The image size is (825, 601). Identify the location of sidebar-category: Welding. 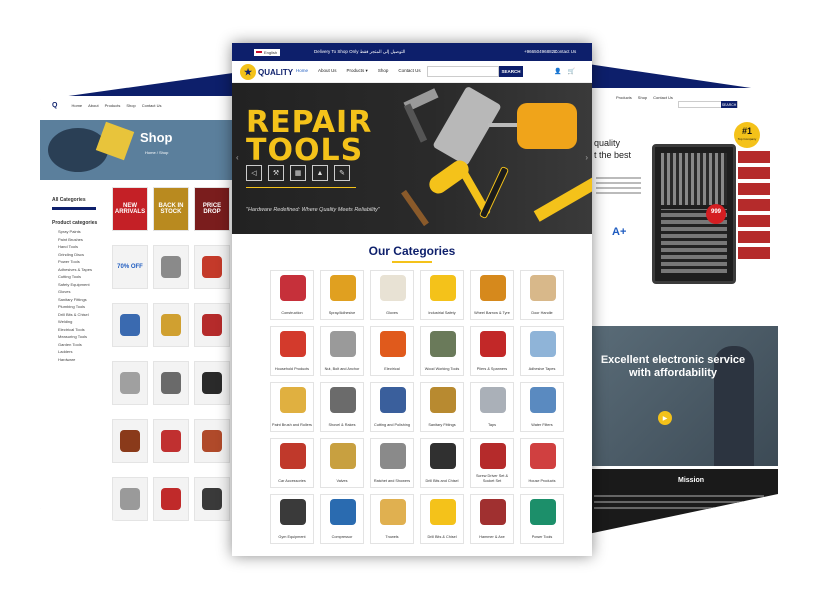
(82, 321).